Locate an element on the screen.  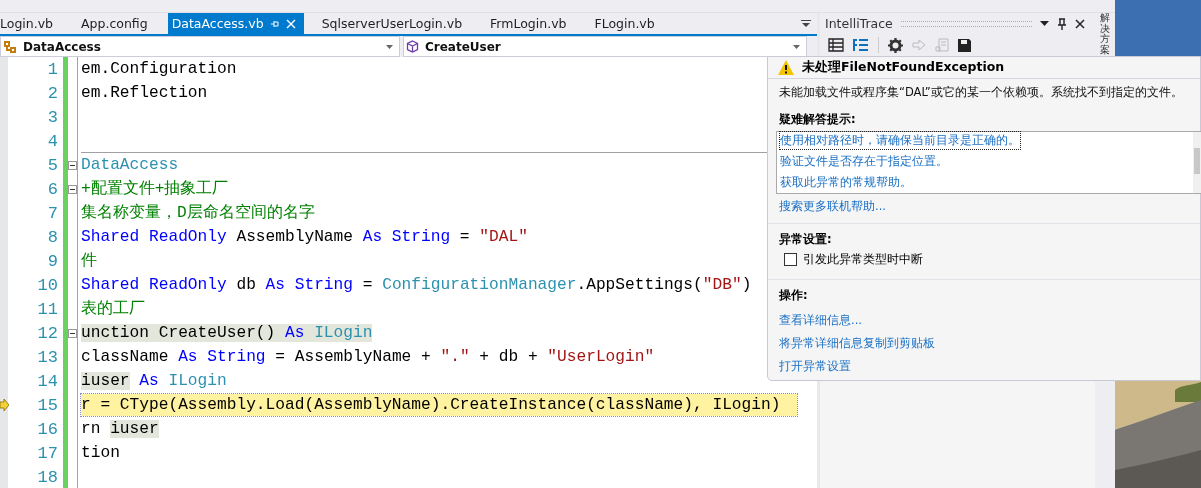
line-number: 16 is located at coordinates (47, 429).